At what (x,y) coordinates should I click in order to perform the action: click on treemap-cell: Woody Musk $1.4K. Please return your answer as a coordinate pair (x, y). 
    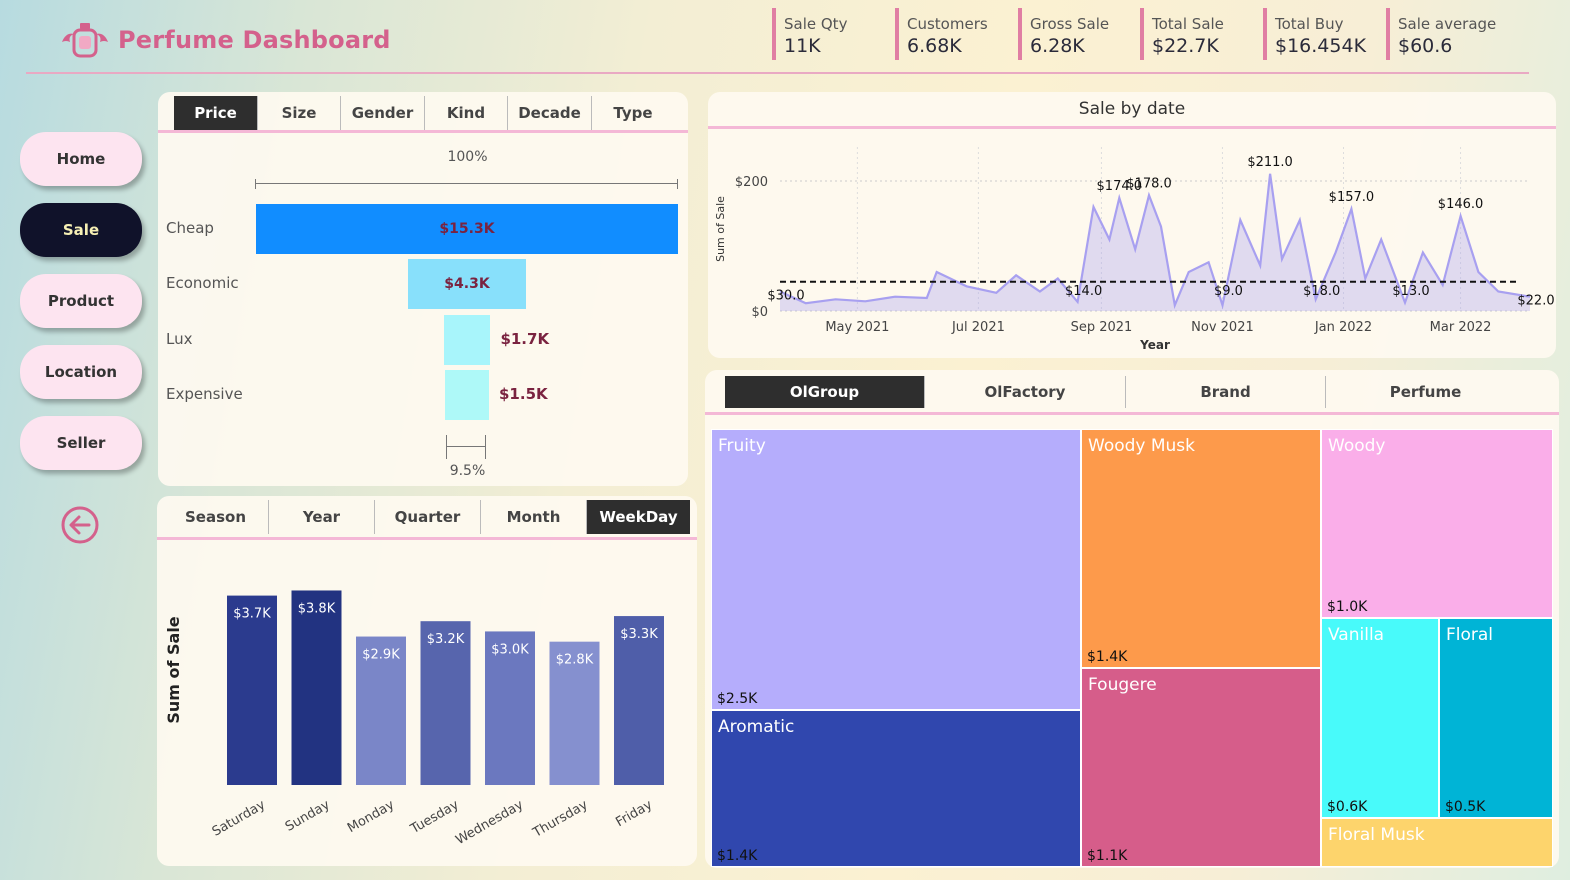
    Looking at the image, I should click on (1201, 548).